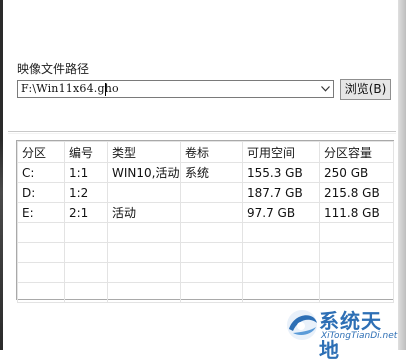 The image size is (406, 363). I want to click on col-header-capacity: 分区容量, so click(356, 152).